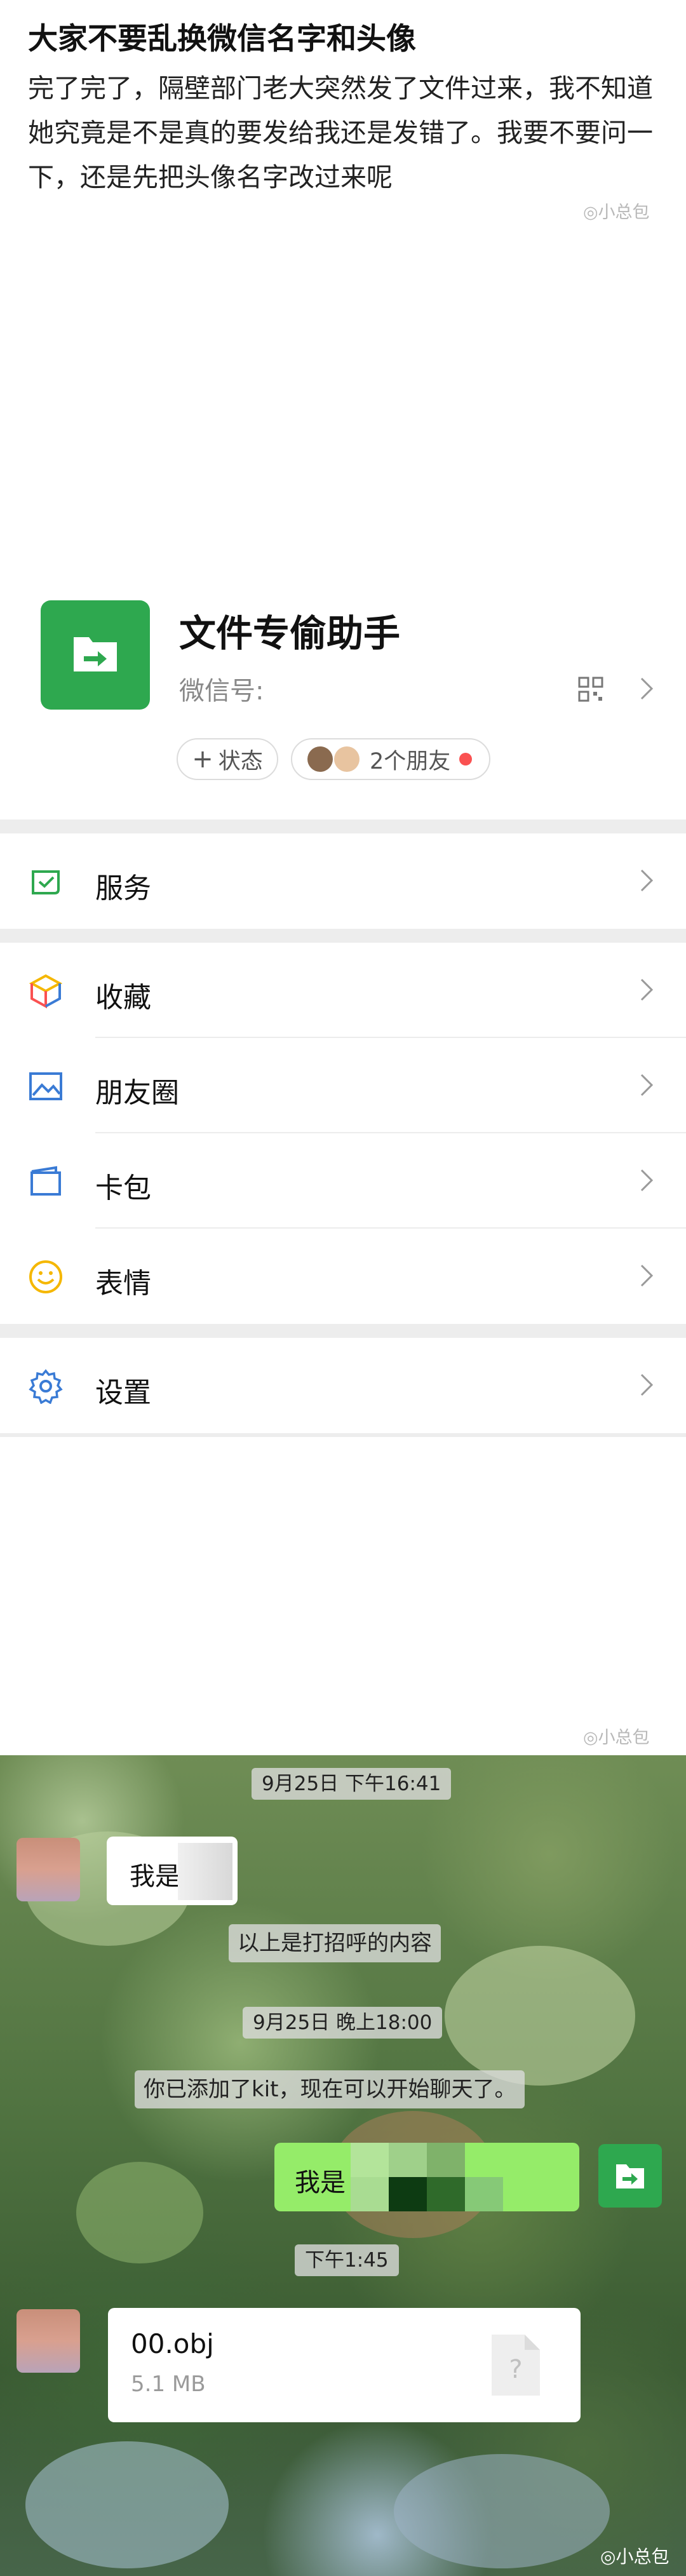 This screenshot has width=686, height=2576. What do you see at coordinates (590, 689) in the screenshot?
I see `qr-code-icon` at bounding box center [590, 689].